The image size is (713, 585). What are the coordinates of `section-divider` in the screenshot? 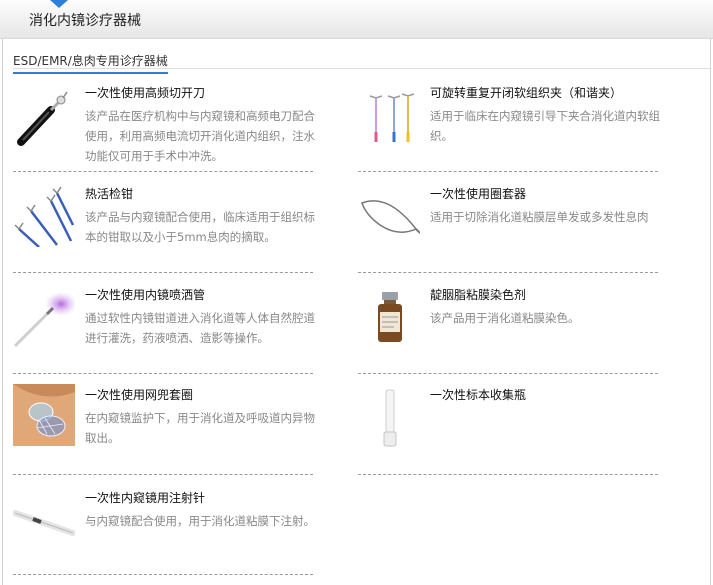 It's located at (361, 68).